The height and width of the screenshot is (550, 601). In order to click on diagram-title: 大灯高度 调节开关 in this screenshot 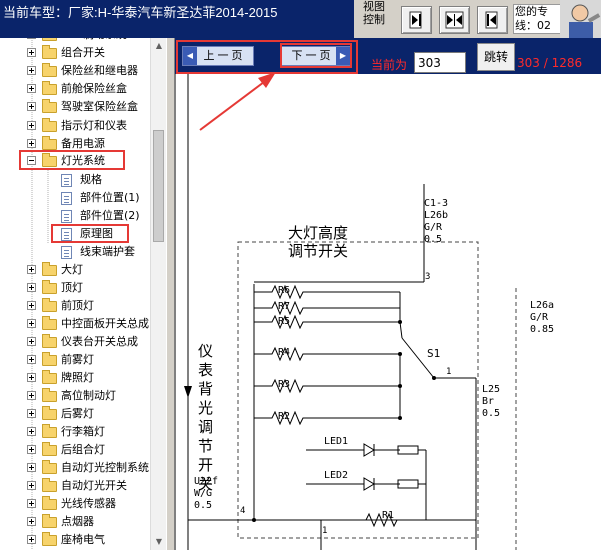, I will do `click(318, 242)`.